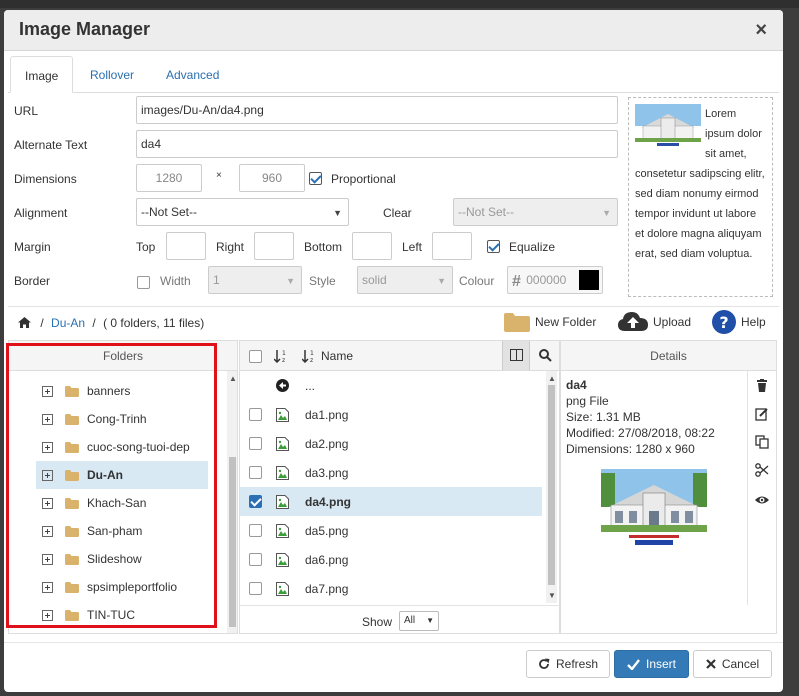 This screenshot has width=799, height=696. Describe the element at coordinates (452, 246) in the screenshot. I see `margin-left-input` at that location.